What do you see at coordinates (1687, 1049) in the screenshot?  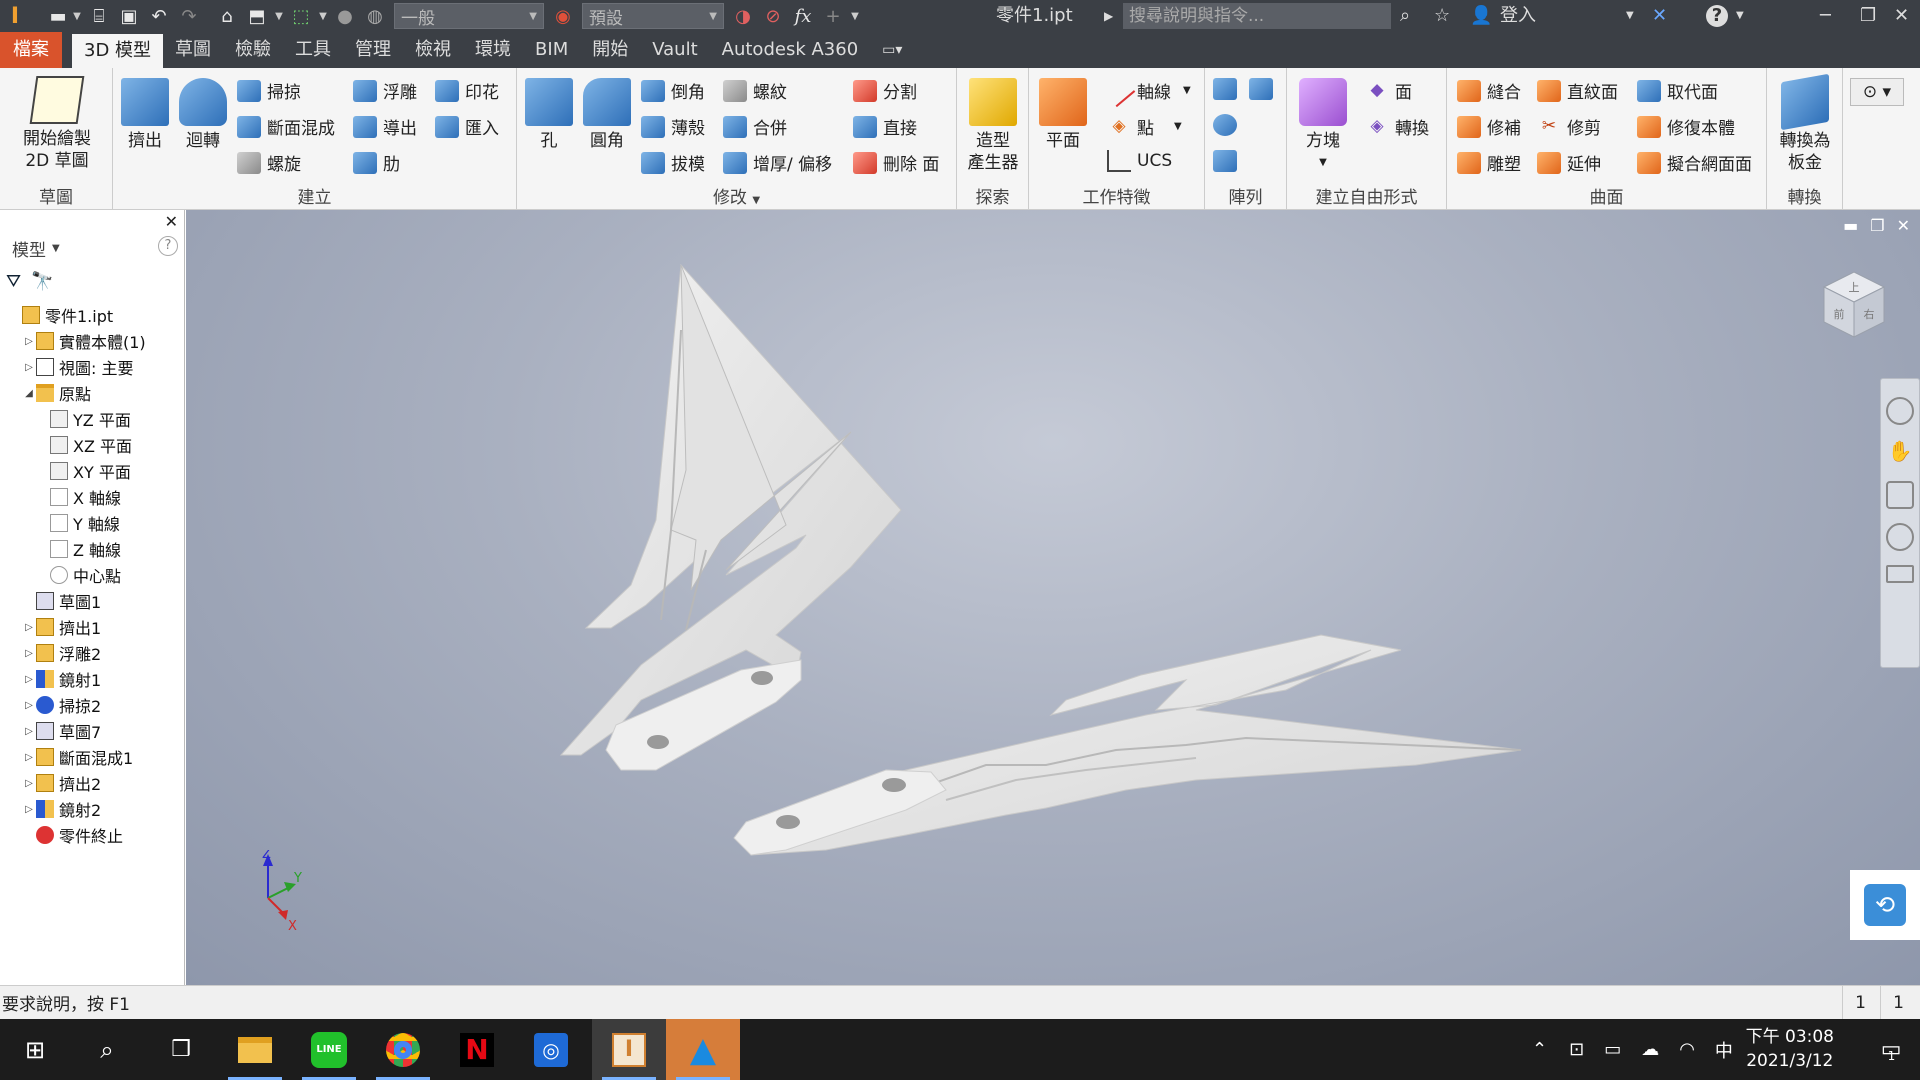 I see `wifi-icon: ◠` at bounding box center [1687, 1049].